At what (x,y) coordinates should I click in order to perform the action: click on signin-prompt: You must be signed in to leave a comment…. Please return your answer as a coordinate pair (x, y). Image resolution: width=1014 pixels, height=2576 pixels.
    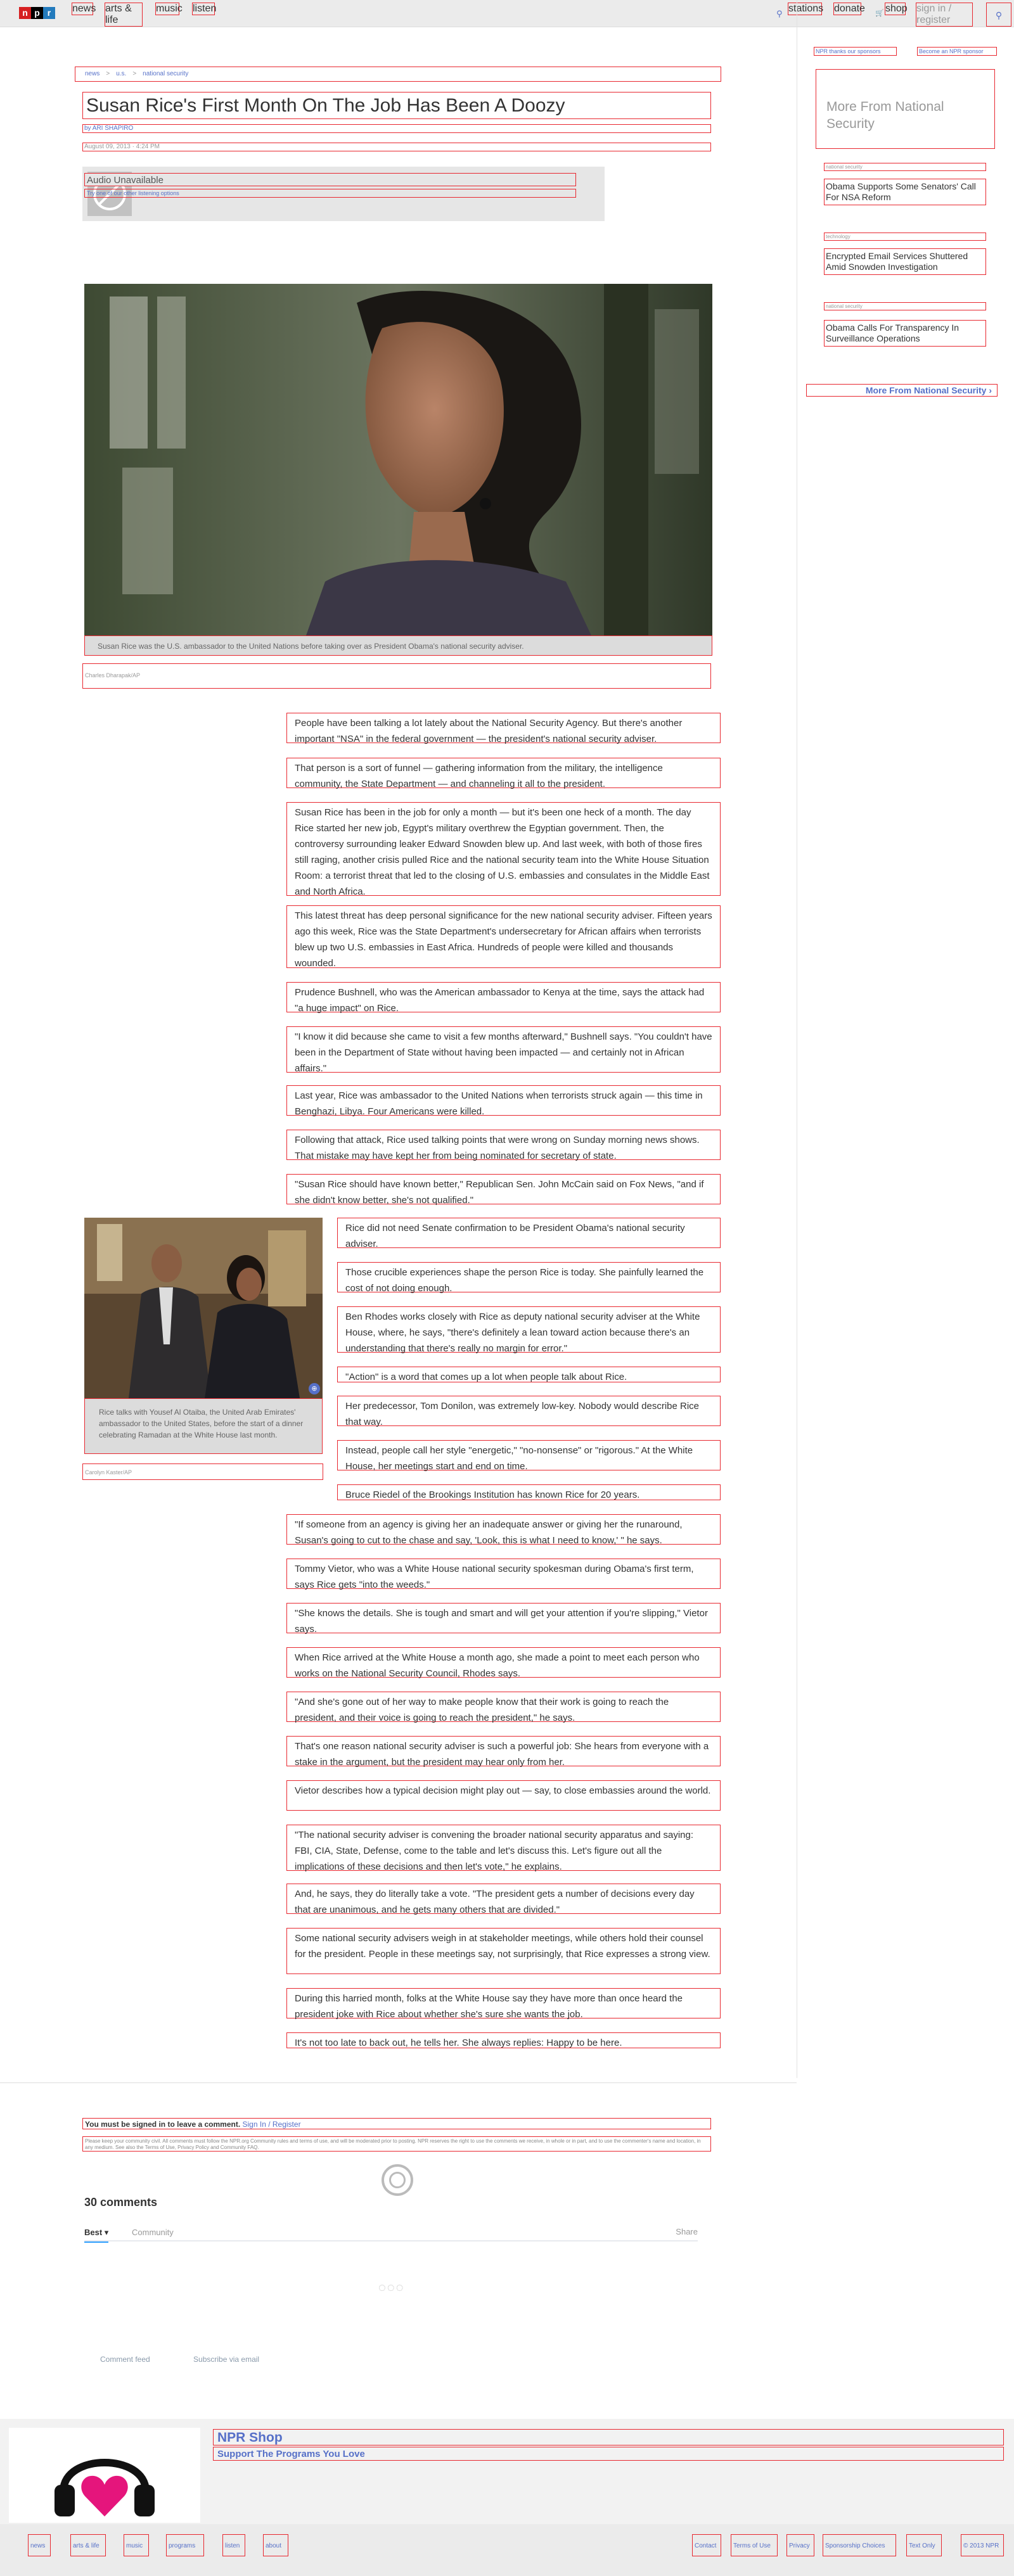
    Looking at the image, I should click on (396, 2124).